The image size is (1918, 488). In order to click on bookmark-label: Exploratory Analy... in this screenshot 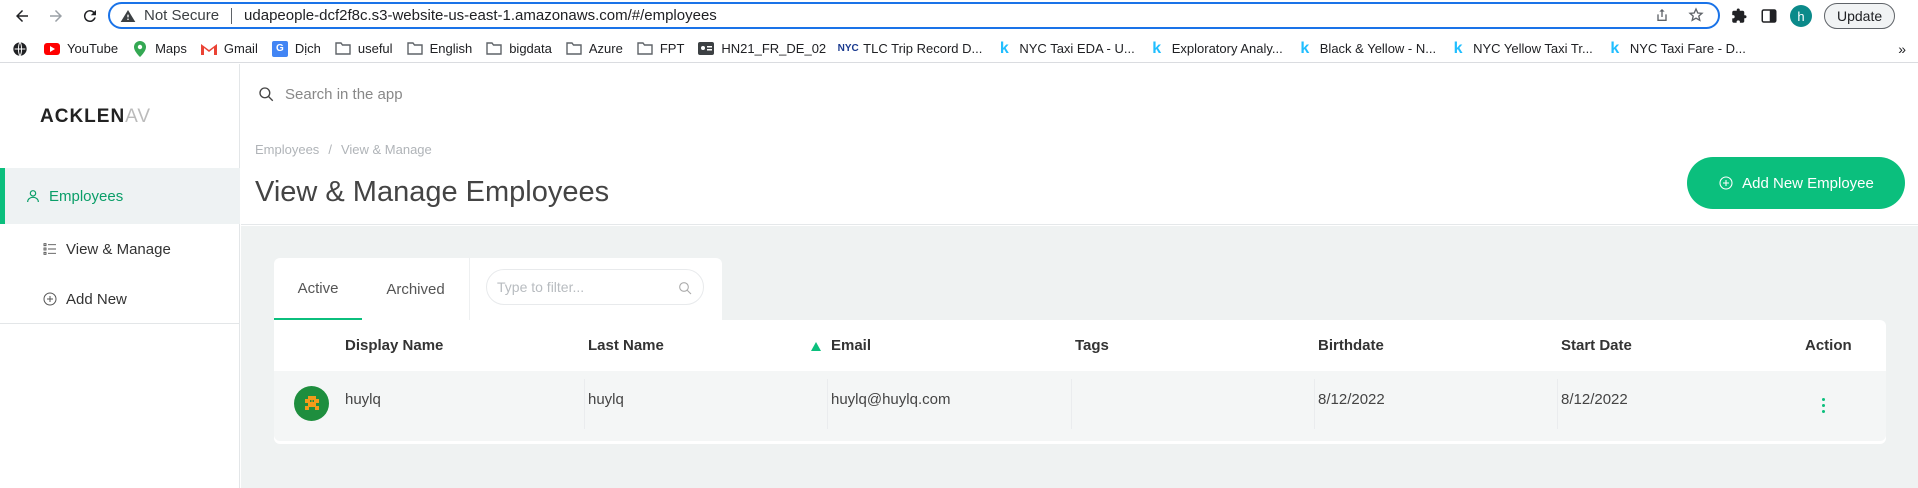, I will do `click(1227, 48)`.